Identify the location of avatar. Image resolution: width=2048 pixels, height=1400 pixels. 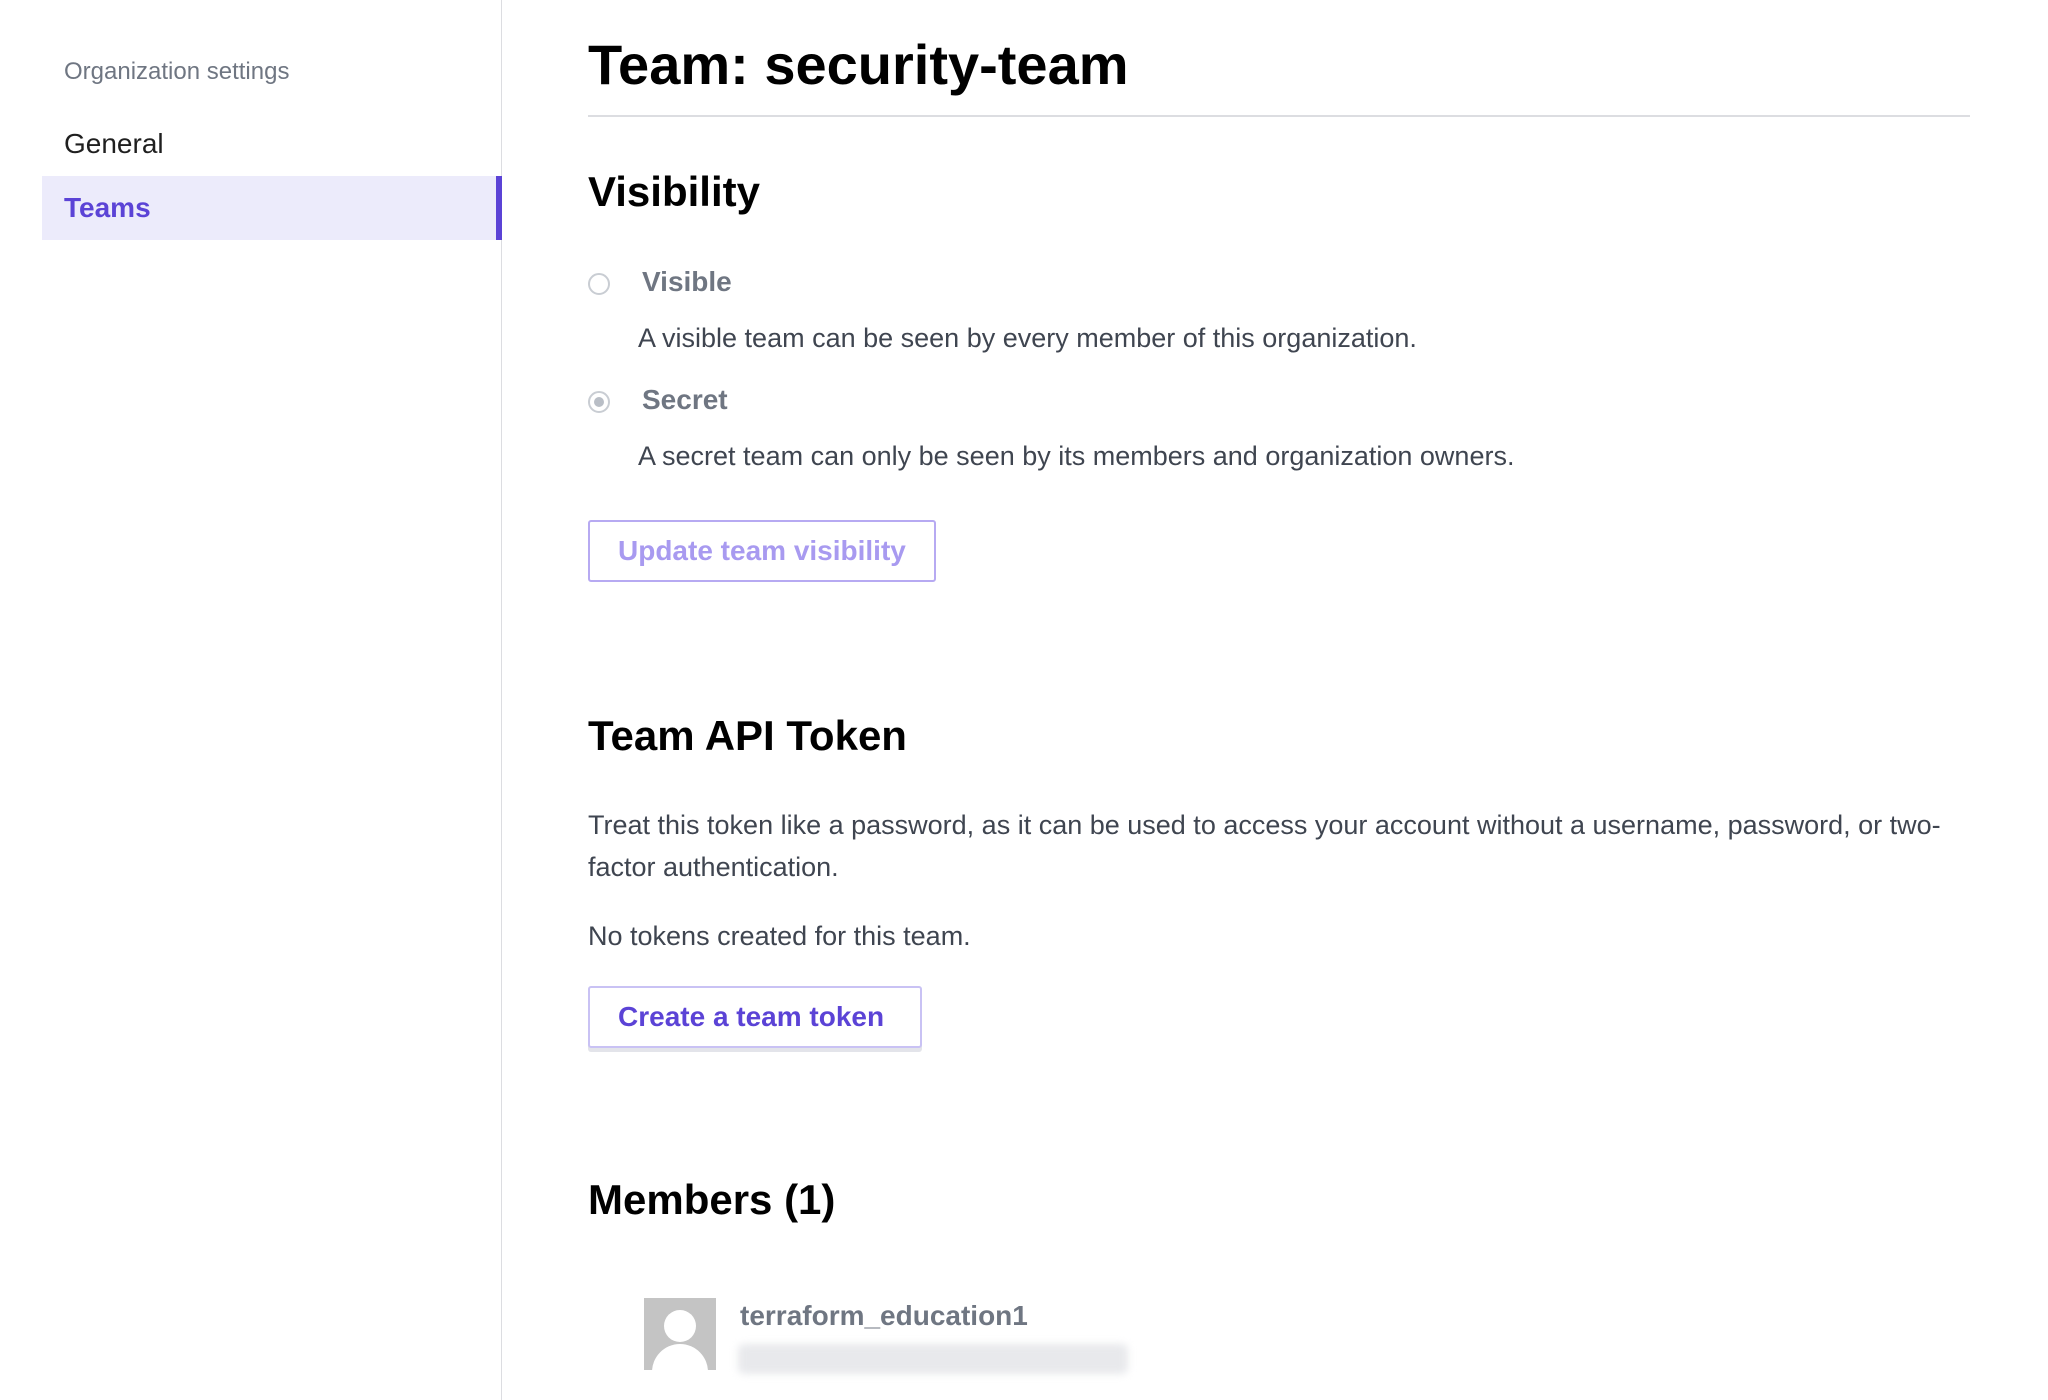
(680, 1334).